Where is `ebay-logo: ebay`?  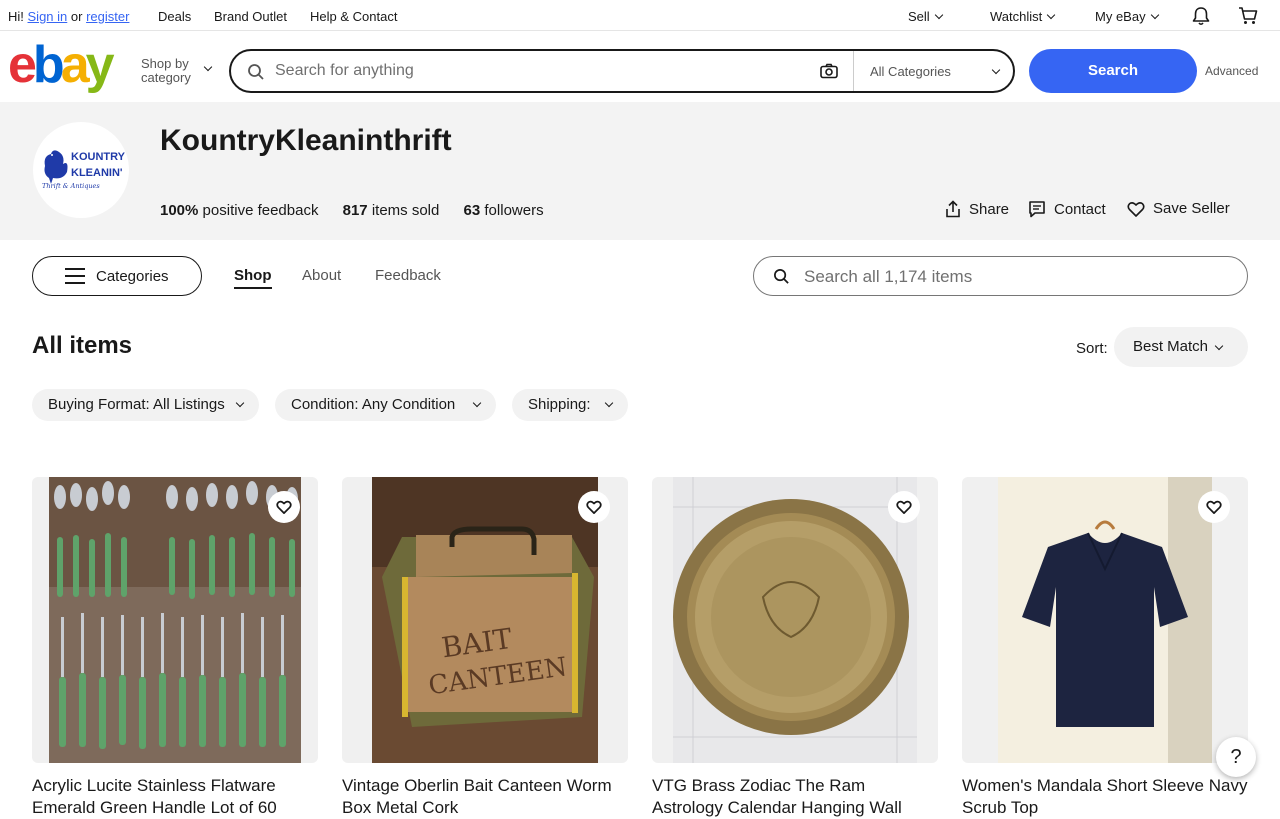 ebay-logo: ebay is located at coordinates (68, 67).